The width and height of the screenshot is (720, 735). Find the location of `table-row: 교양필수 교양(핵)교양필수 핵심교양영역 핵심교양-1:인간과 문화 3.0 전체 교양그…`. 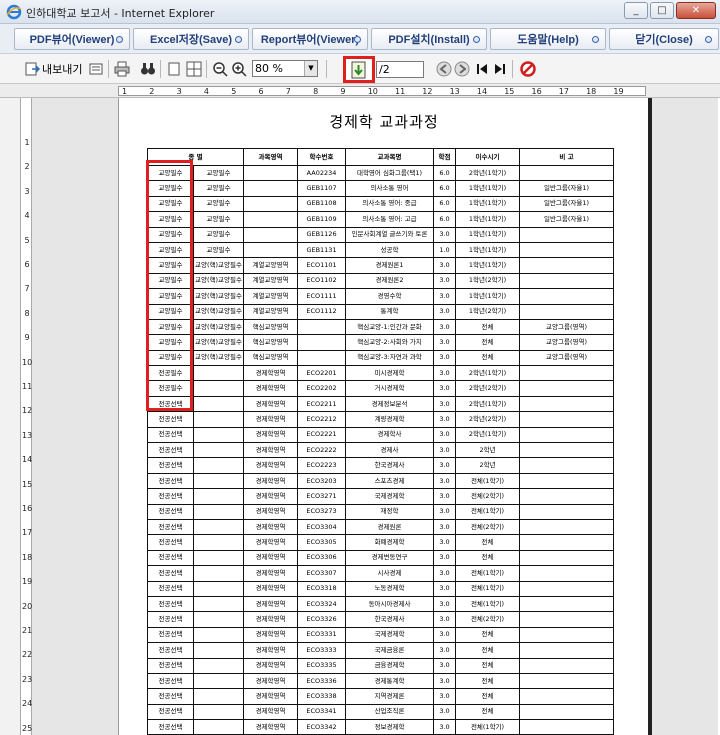

table-row: 교양필수 교양(핵)교양필수 핵심교양영역 핵심교양-1:인간과 문화 3.0 전체 교양그… is located at coordinates (381, 327).